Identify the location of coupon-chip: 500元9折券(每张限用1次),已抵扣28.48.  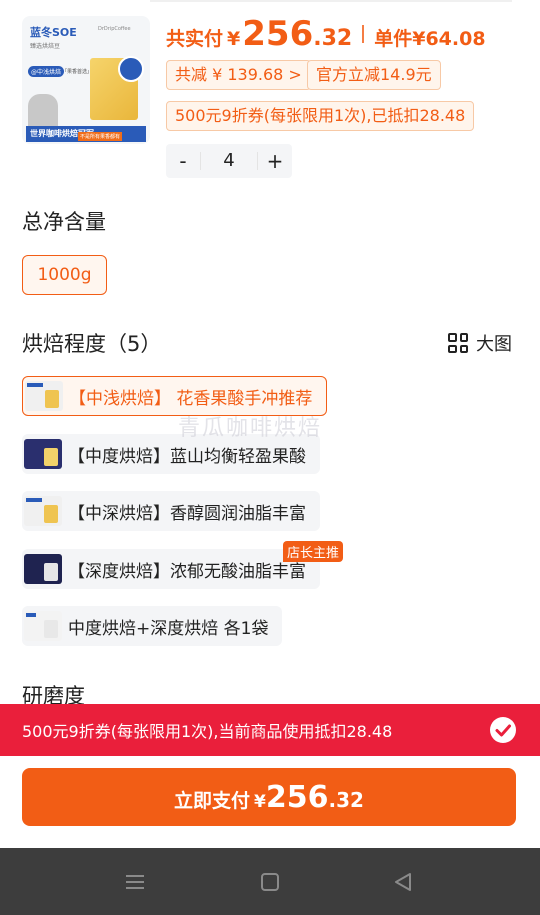
(320, 116).